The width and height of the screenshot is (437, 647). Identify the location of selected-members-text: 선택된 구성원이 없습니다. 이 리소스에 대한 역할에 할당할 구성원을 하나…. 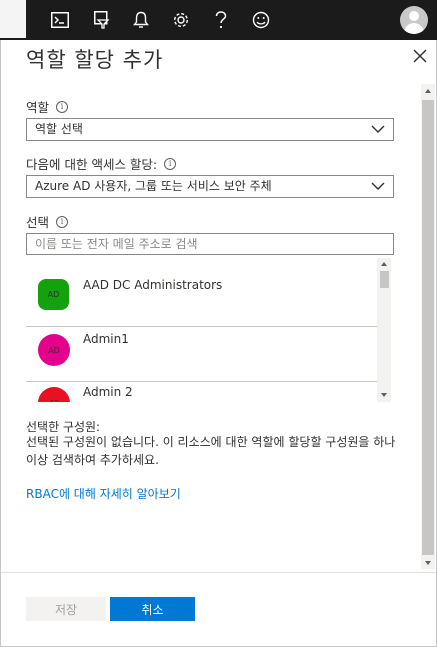
(211, 451).